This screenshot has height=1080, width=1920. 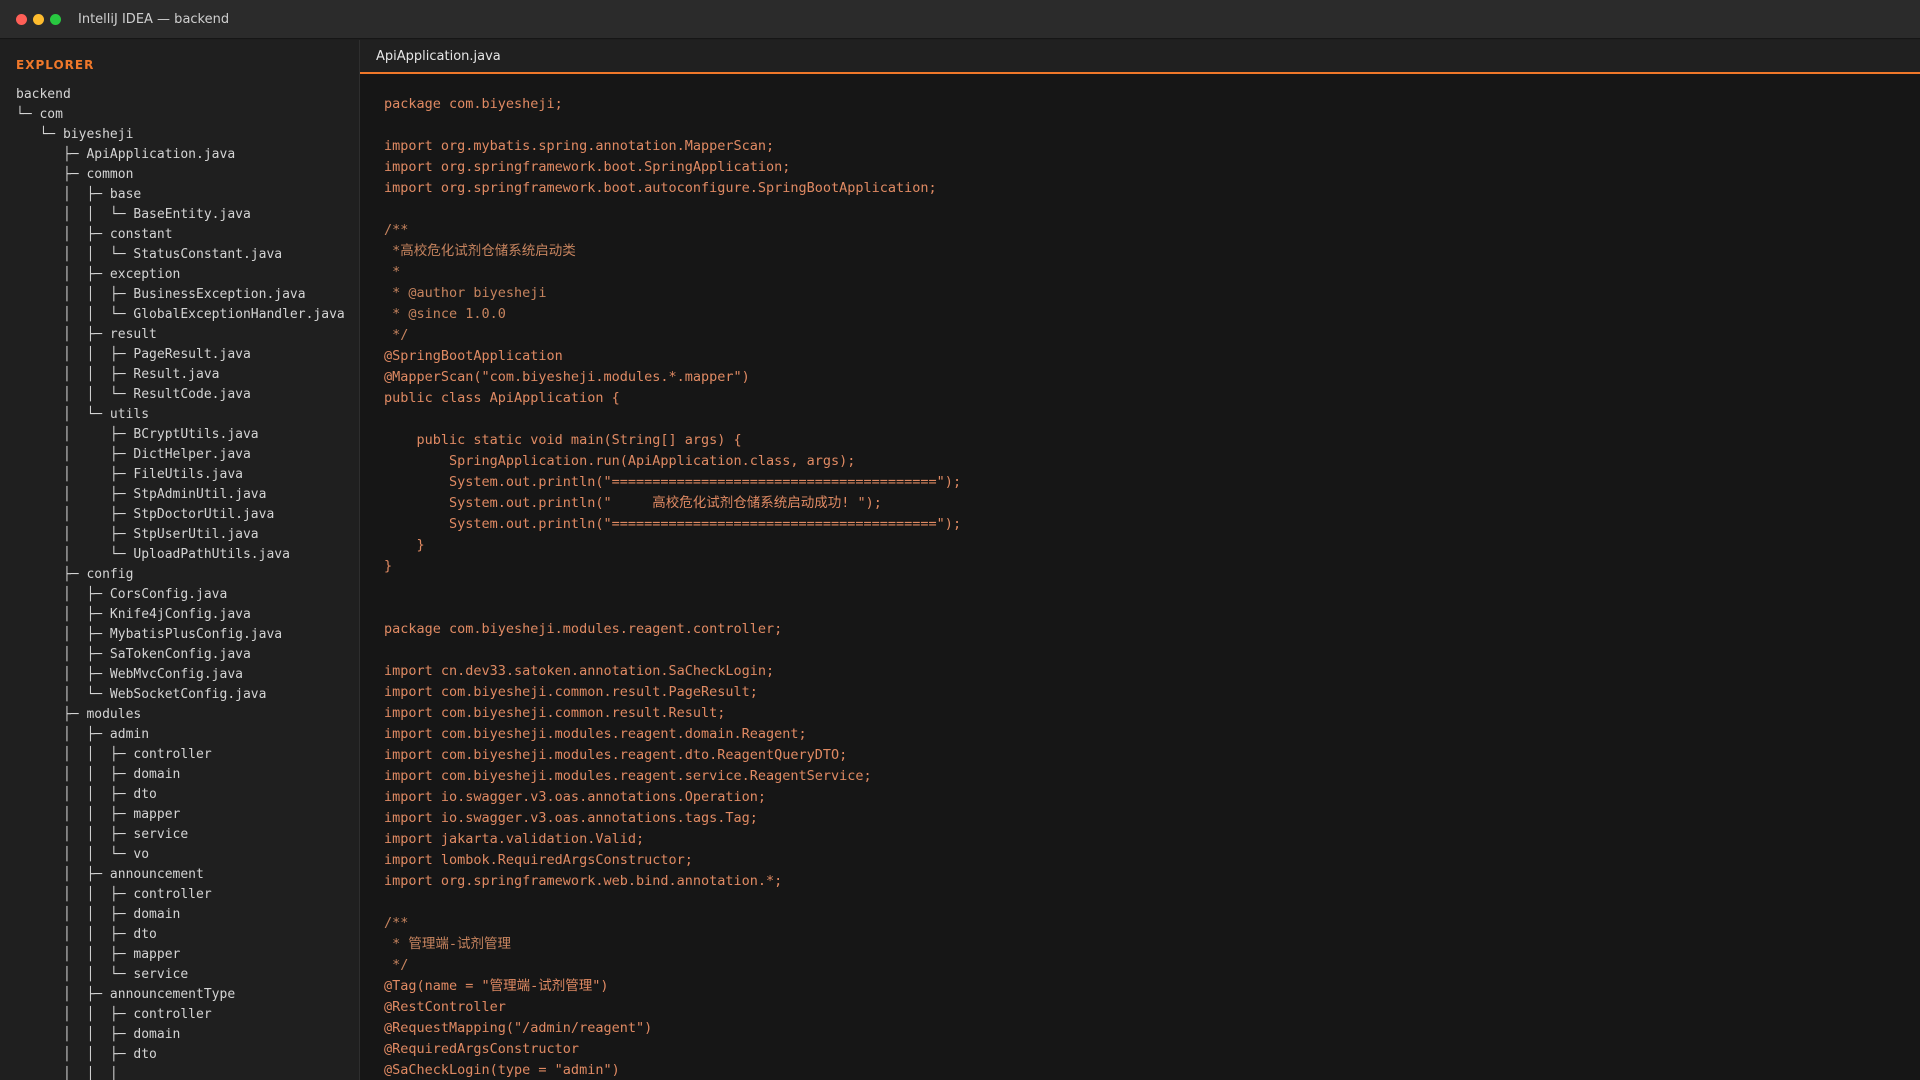 I want to click on tree-item: ├─ modules, so click(x=180, y=715).